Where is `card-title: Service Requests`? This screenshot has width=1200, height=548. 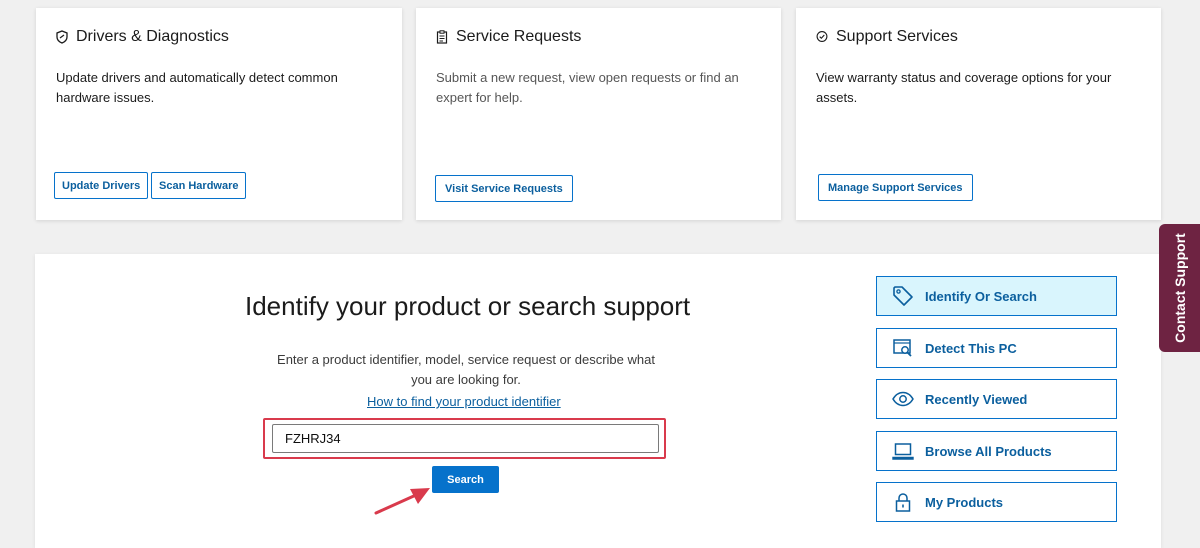
card-title: Service Requests is located at coordinates (508, 37).